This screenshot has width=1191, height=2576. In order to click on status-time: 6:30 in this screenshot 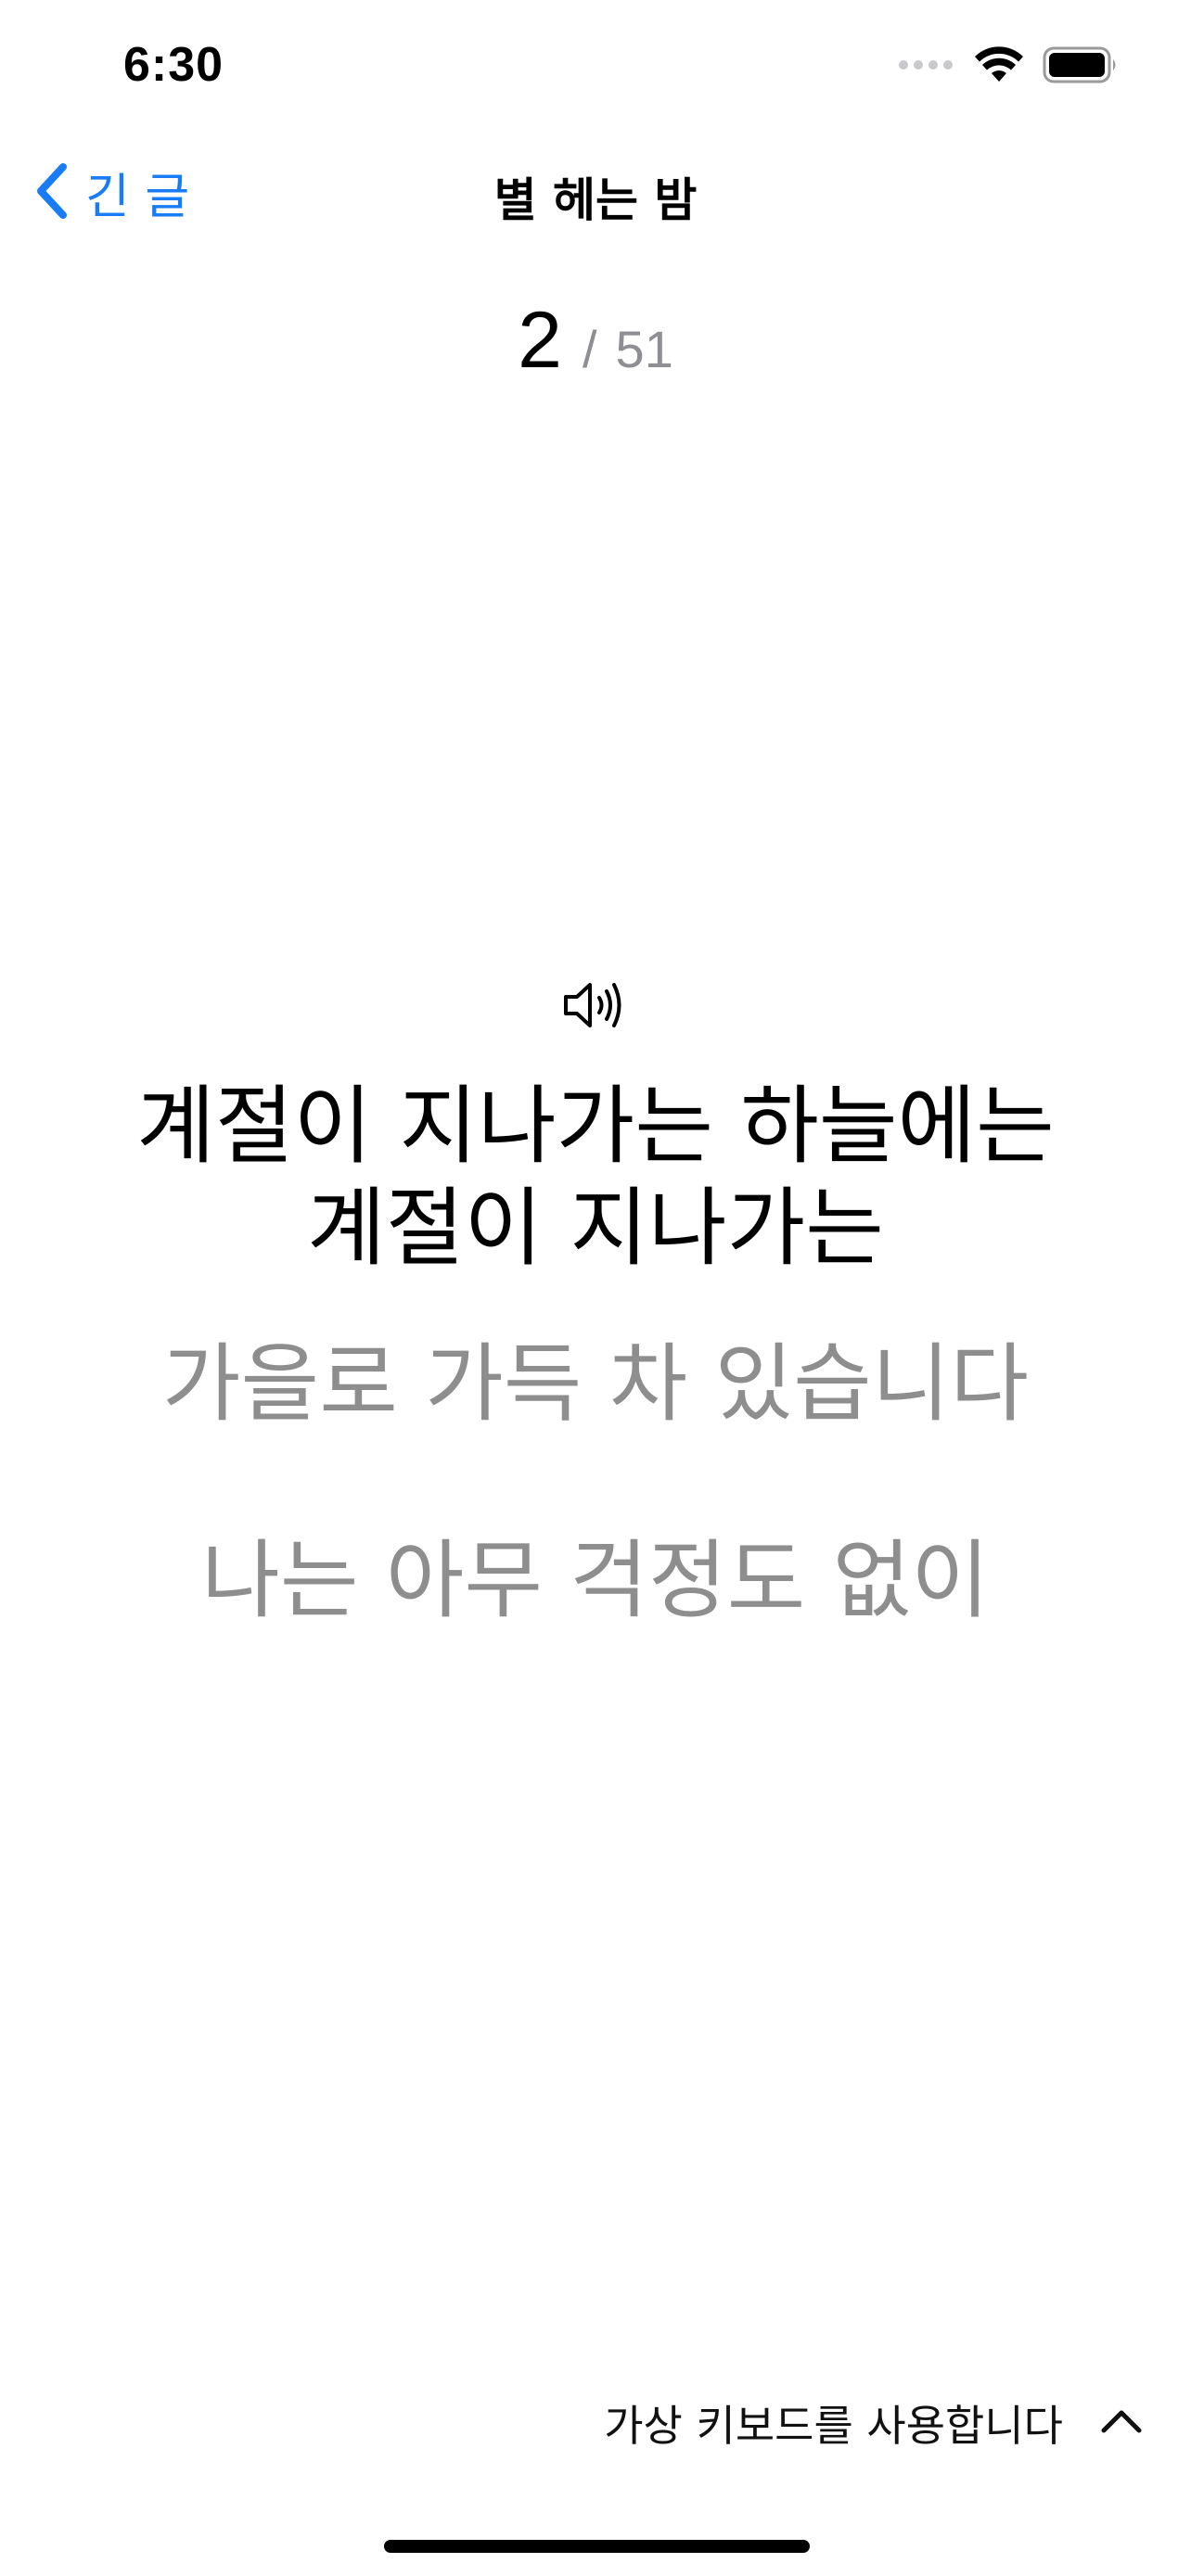, I will do `click(173, 65)`.